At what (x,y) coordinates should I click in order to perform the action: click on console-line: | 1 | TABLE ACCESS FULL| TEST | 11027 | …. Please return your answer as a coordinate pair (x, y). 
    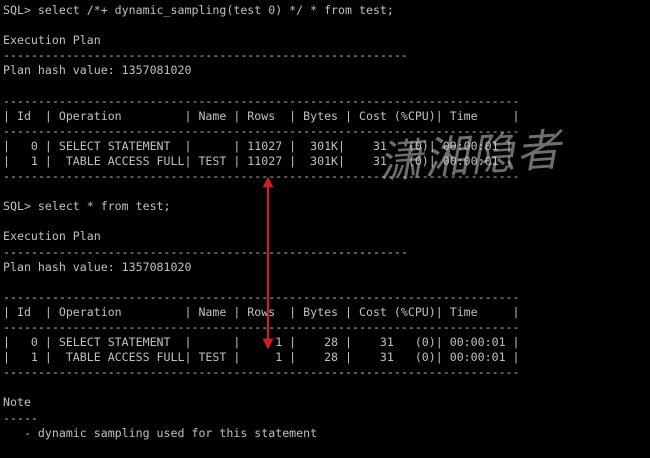
    Looking at the image, I should click on (258, 160).